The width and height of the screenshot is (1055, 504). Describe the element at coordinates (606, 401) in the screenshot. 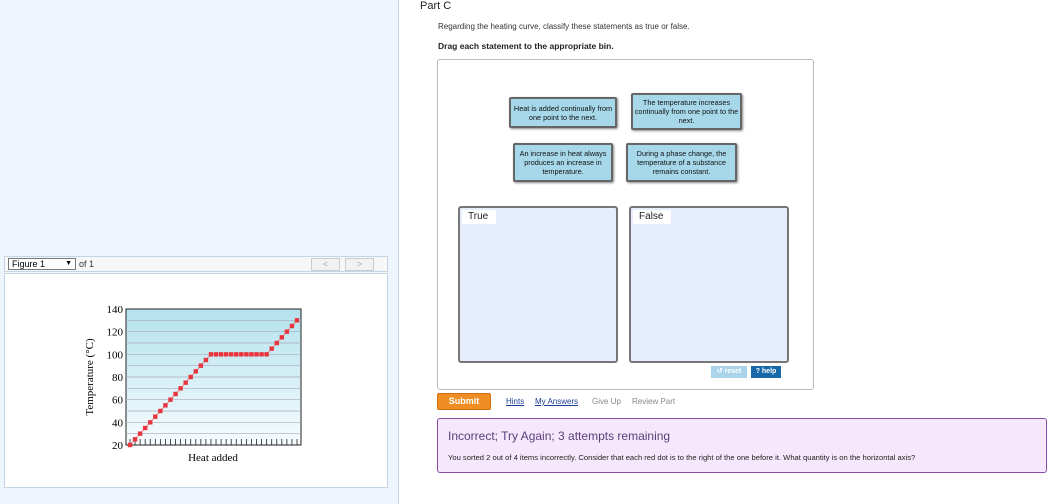

I see `give-up-link: Give Up` at that location.